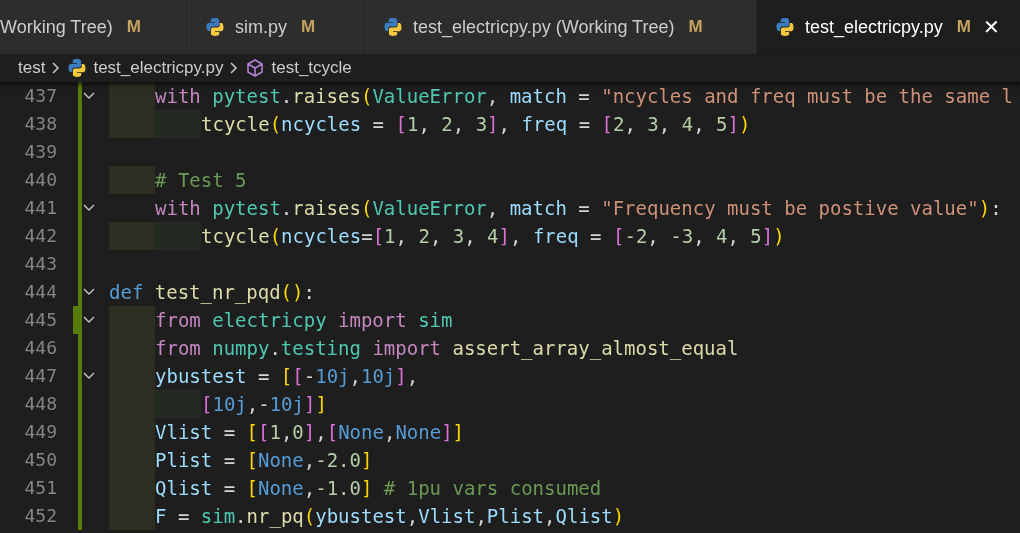 This screenshot has width=1020, height=533. I want to click on cube-icon, so click(255, 68).